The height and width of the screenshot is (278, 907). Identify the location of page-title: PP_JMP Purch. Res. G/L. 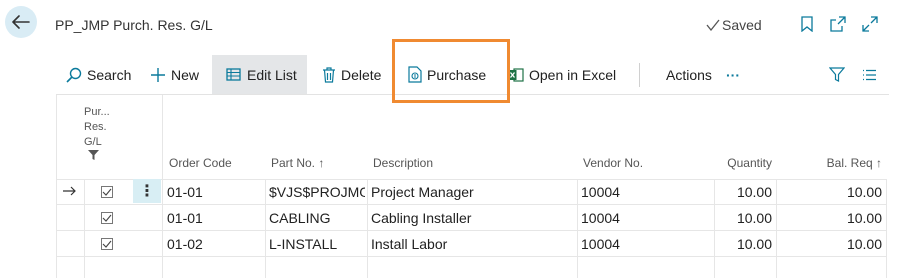
(134, 25).